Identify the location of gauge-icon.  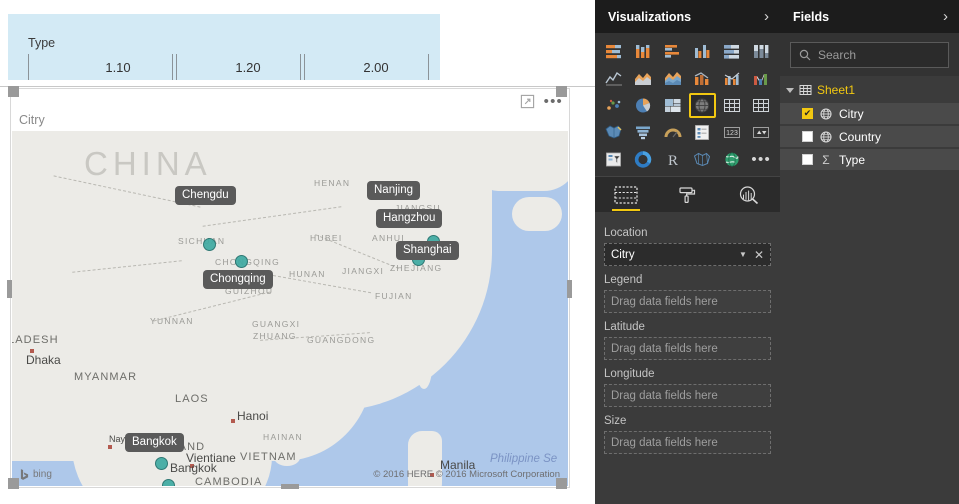
(673, 132).